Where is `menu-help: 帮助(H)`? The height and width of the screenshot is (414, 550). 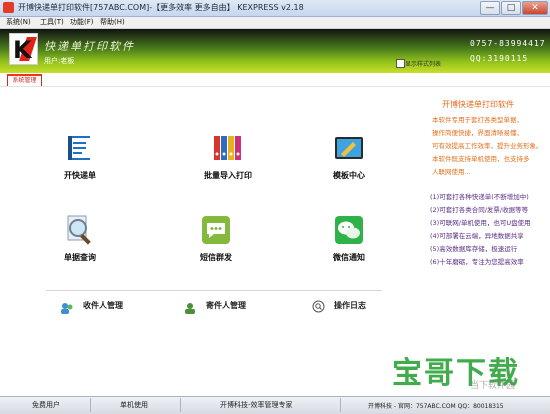 menu-help: 帮助(H) is located at coordinates (112, 22).